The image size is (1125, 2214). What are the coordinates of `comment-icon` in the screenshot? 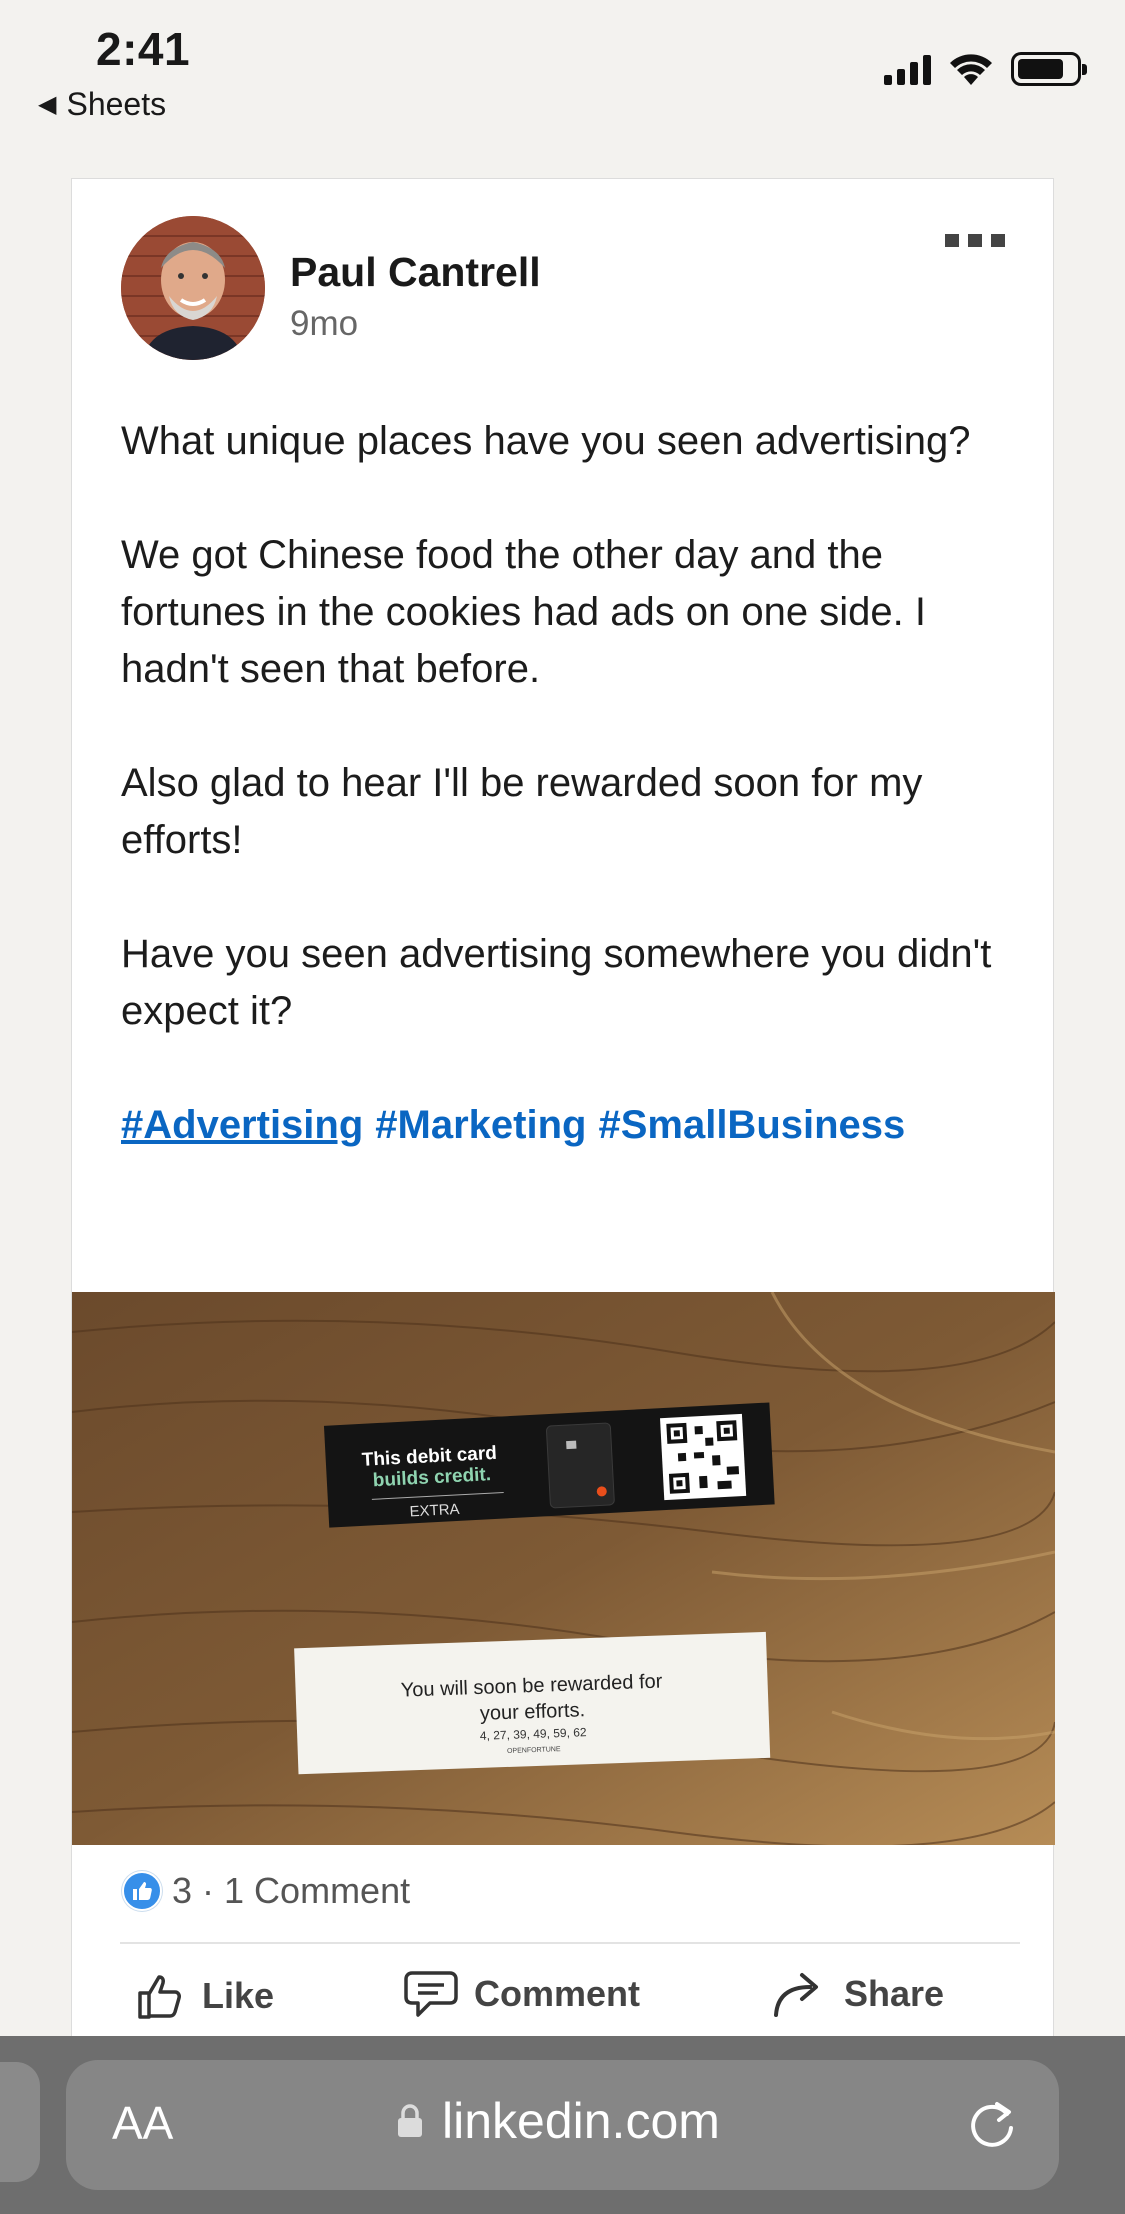 It's located at (431, 1994).